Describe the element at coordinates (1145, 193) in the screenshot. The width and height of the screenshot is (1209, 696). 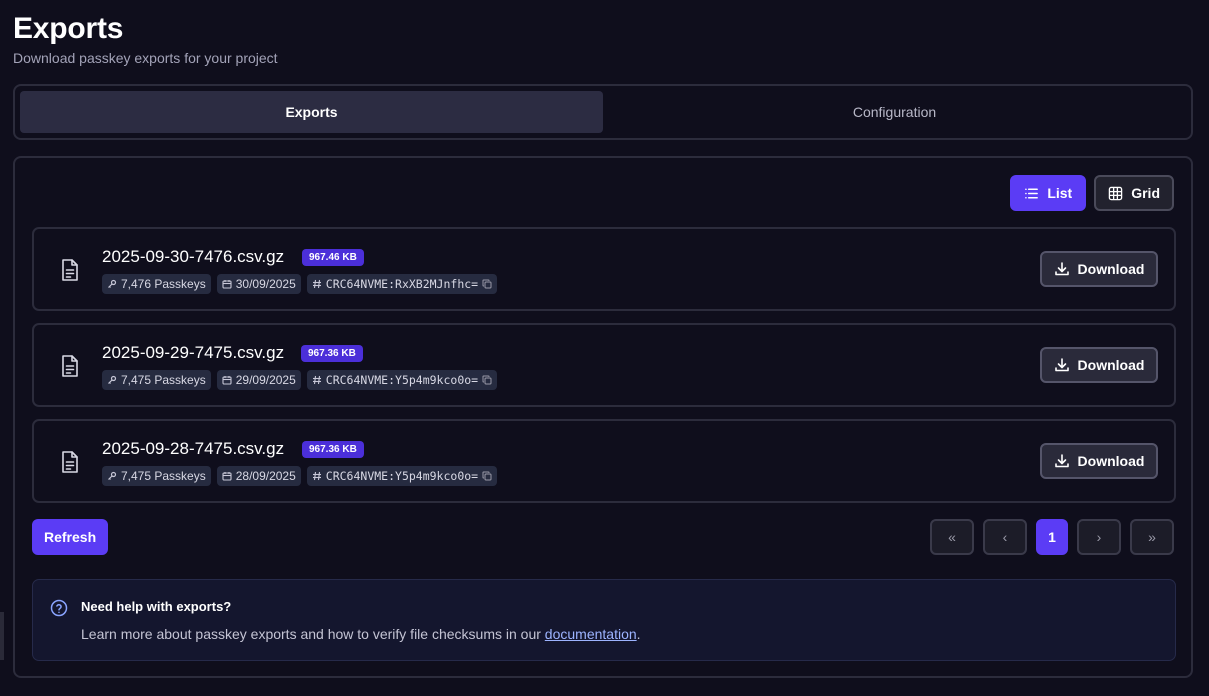
I see `grid-view-label: Grid` at that location.